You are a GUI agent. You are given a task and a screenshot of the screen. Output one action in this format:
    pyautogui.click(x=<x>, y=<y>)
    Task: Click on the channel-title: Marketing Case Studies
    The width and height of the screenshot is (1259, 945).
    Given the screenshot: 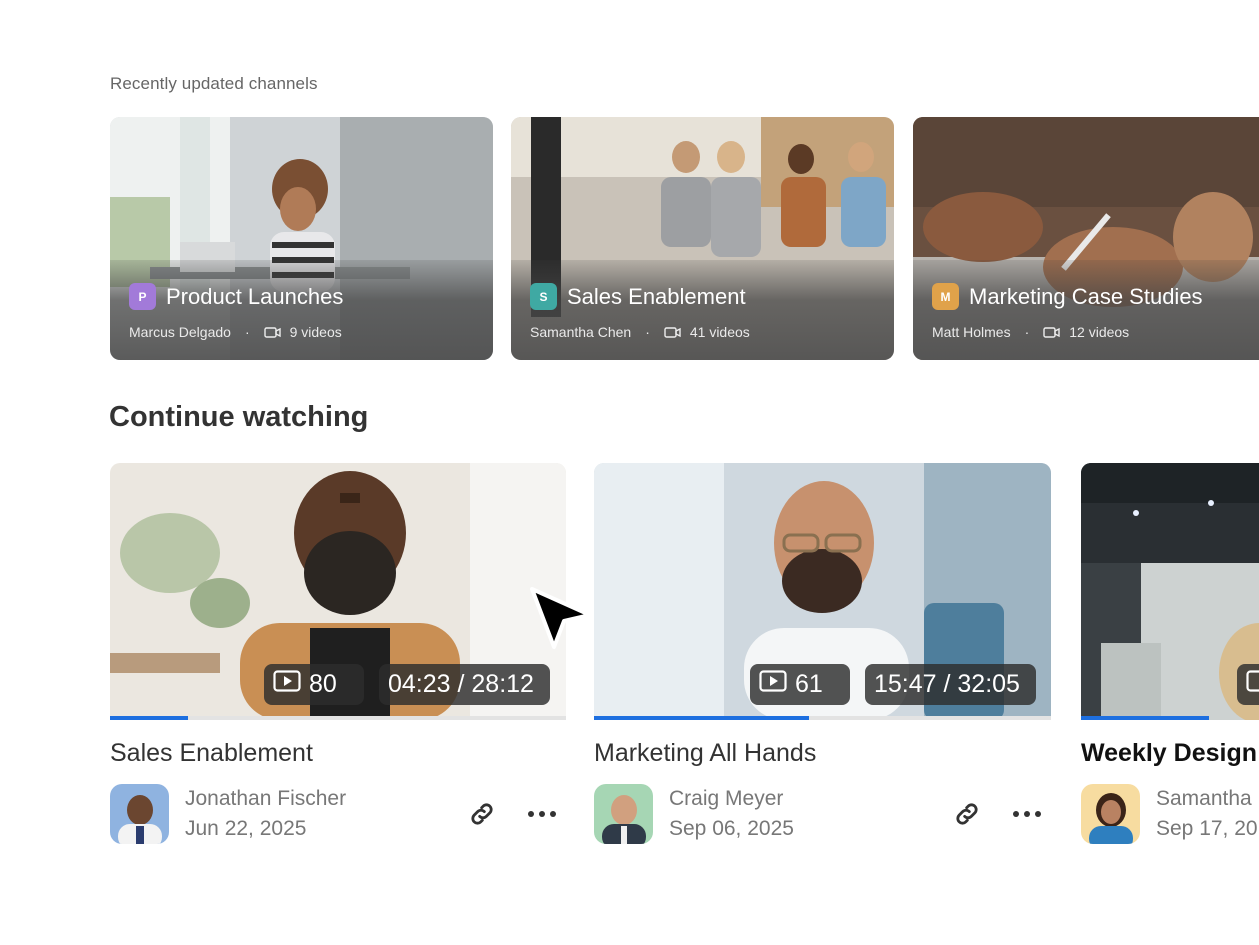 What is the action you would take?
    pyautogui.click(x=1086, y=296)
    